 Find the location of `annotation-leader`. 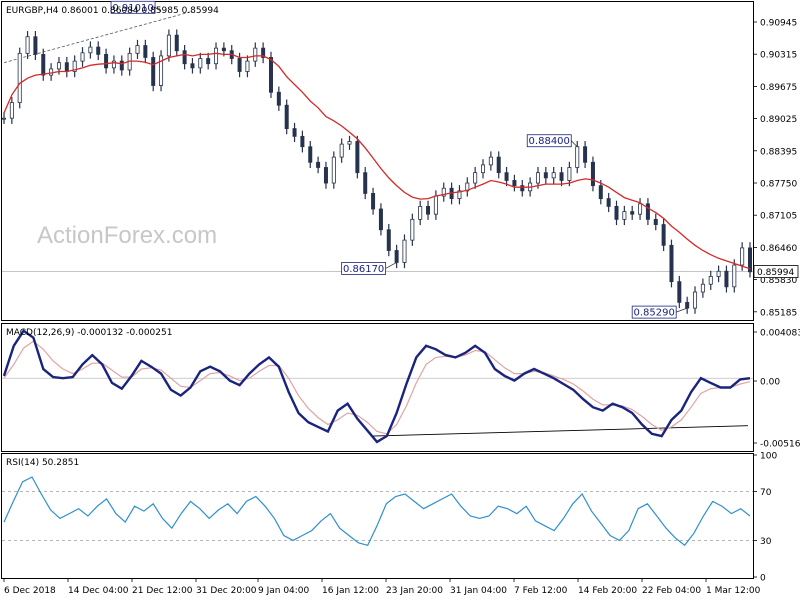

annotation-leader is located at coordinates (574, 144).